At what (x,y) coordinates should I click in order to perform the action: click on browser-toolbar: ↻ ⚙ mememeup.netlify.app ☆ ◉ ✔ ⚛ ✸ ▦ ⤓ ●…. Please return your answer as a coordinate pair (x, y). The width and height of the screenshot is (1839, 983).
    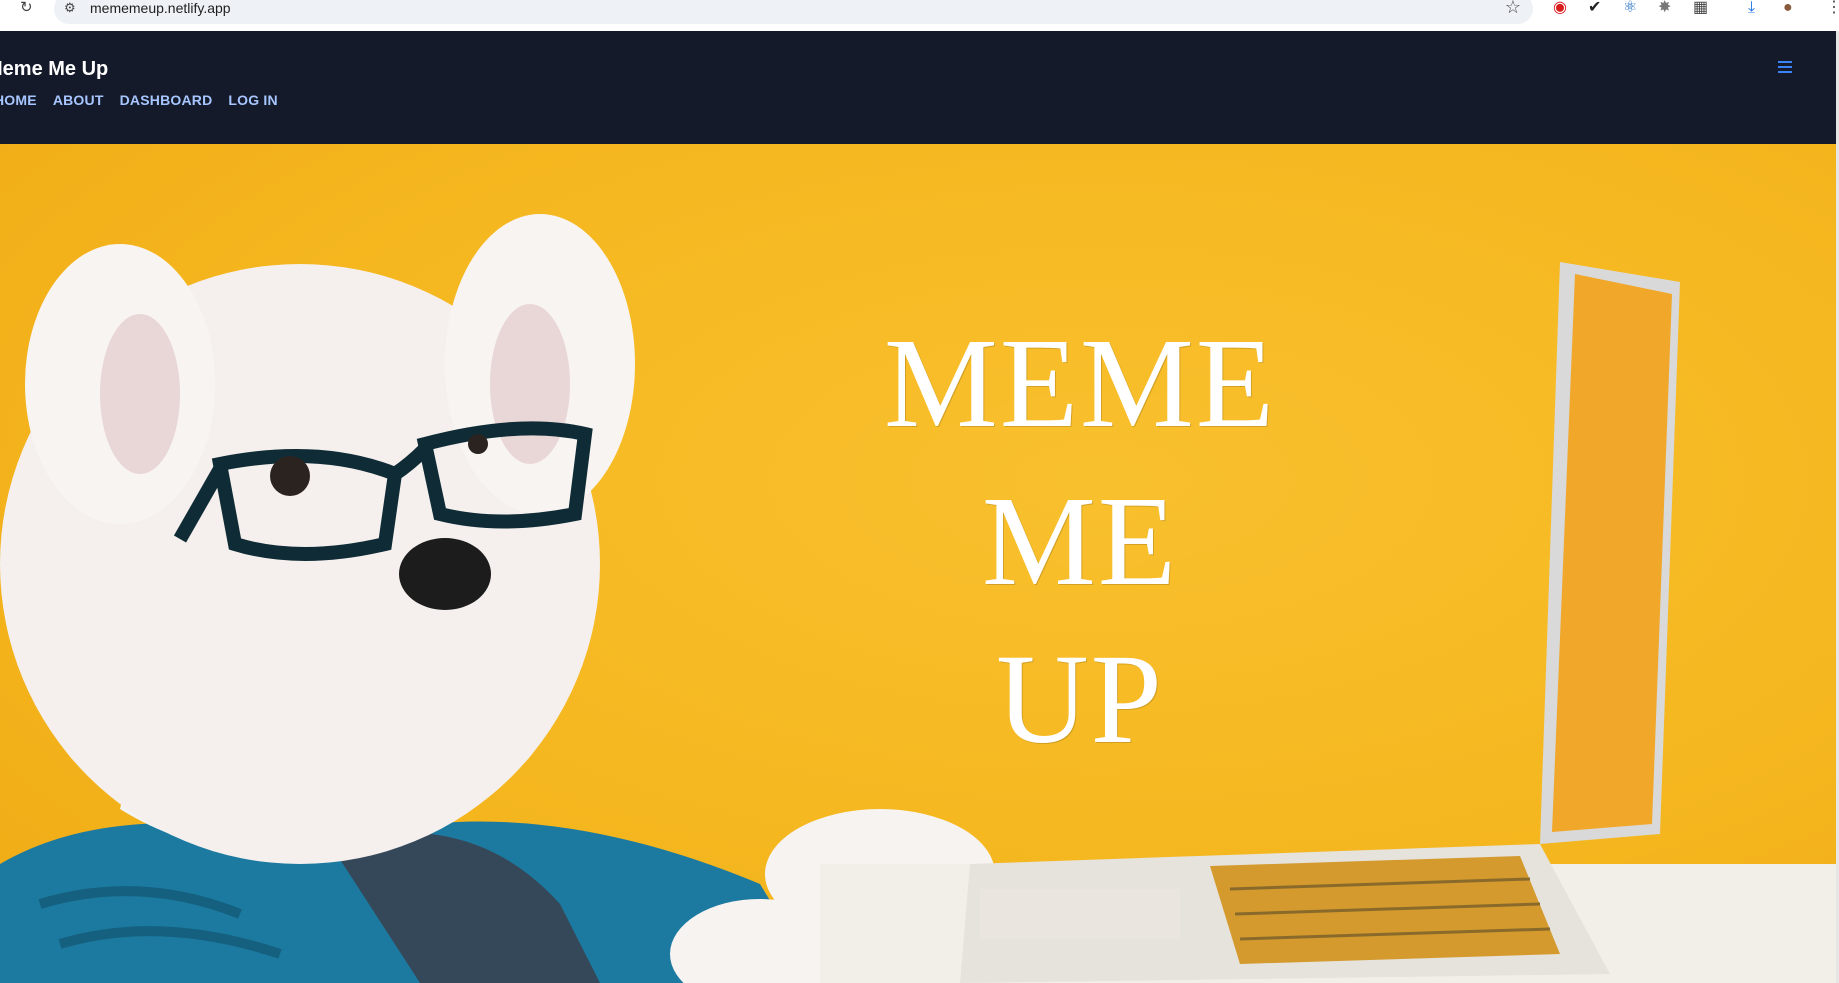
    Looking at the image, I should click on (919, 15).